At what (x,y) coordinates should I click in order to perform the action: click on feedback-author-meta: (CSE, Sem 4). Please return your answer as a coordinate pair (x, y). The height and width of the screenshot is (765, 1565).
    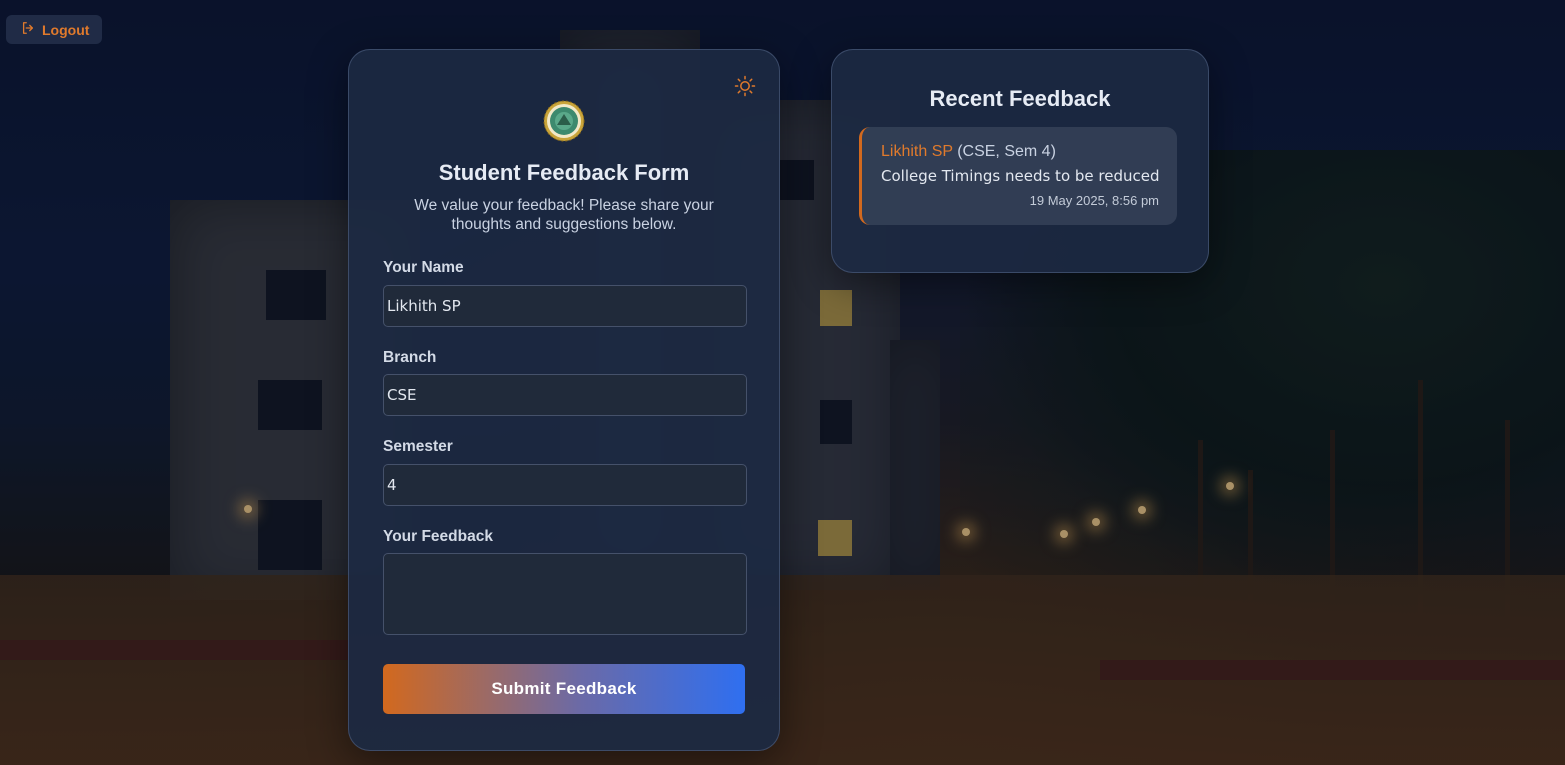
    Looking at the image, I should click on (1006, 151).